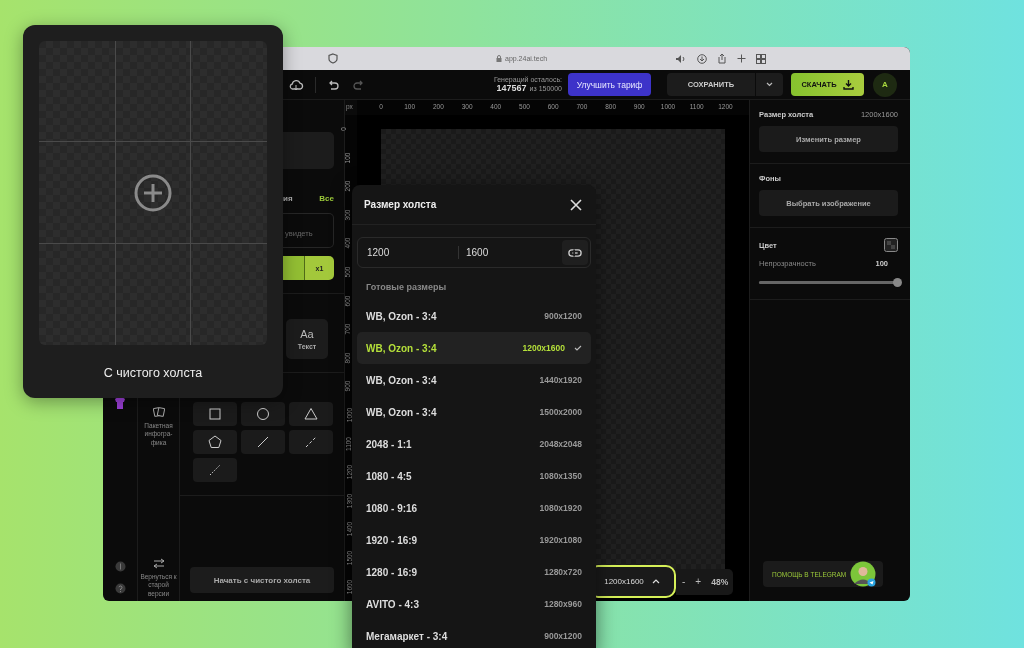 The height and width of the screenshot is (648, 1024). What do you see at coordinates (474, 634) in the screenshot?
I see `preset-item: Мегамаркет - 3:4 900x1200` at bounding box center [474, 634].